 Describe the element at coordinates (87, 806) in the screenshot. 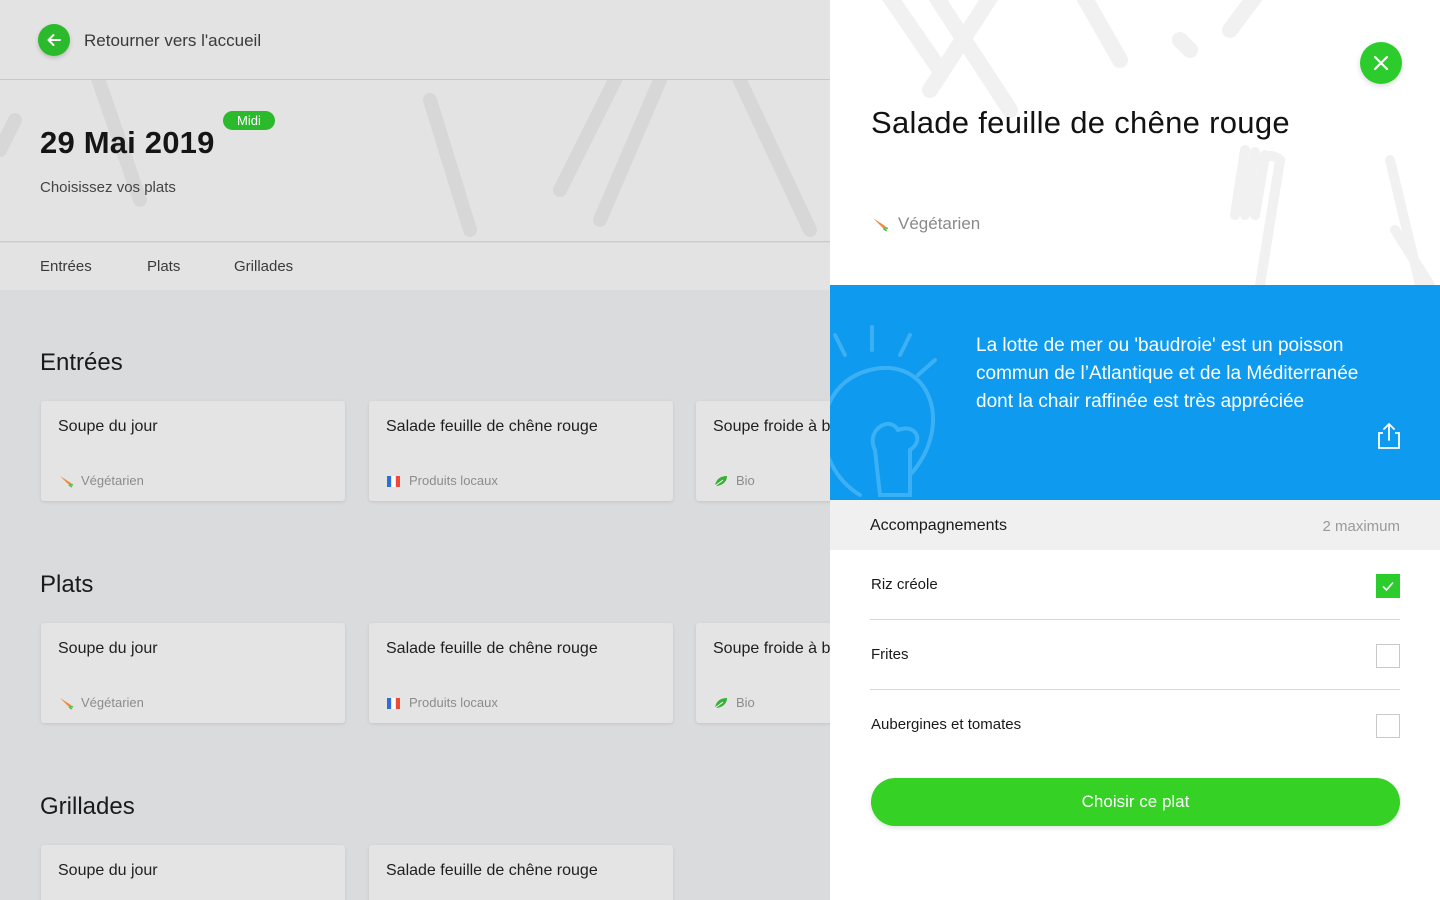

I see `section-title: Grillades` at that location.